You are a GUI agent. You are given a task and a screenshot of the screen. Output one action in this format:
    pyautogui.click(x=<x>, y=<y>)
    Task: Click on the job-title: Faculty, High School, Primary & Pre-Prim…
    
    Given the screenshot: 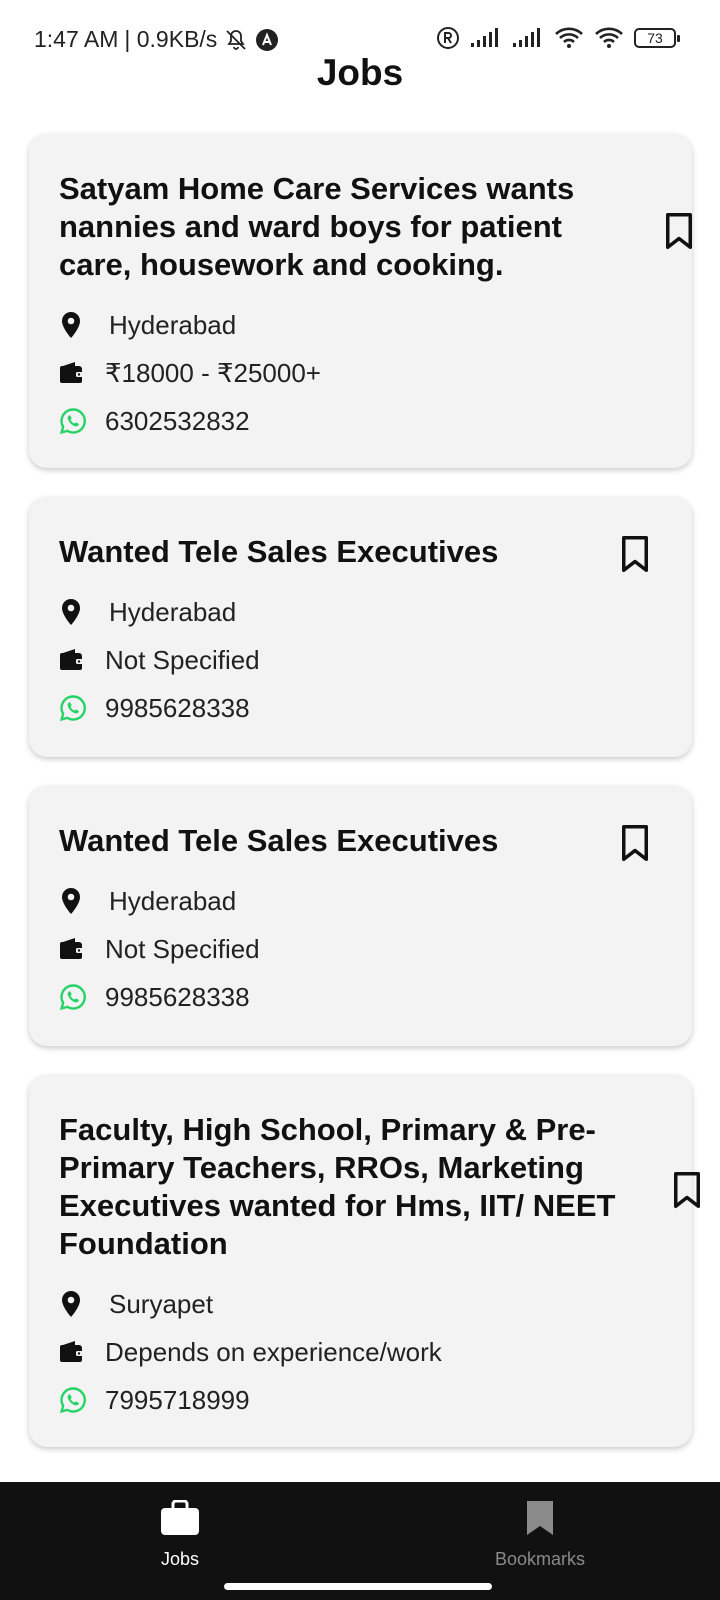 What is the action you would take?
    pyautogui.click(x=337, y=1186)
    